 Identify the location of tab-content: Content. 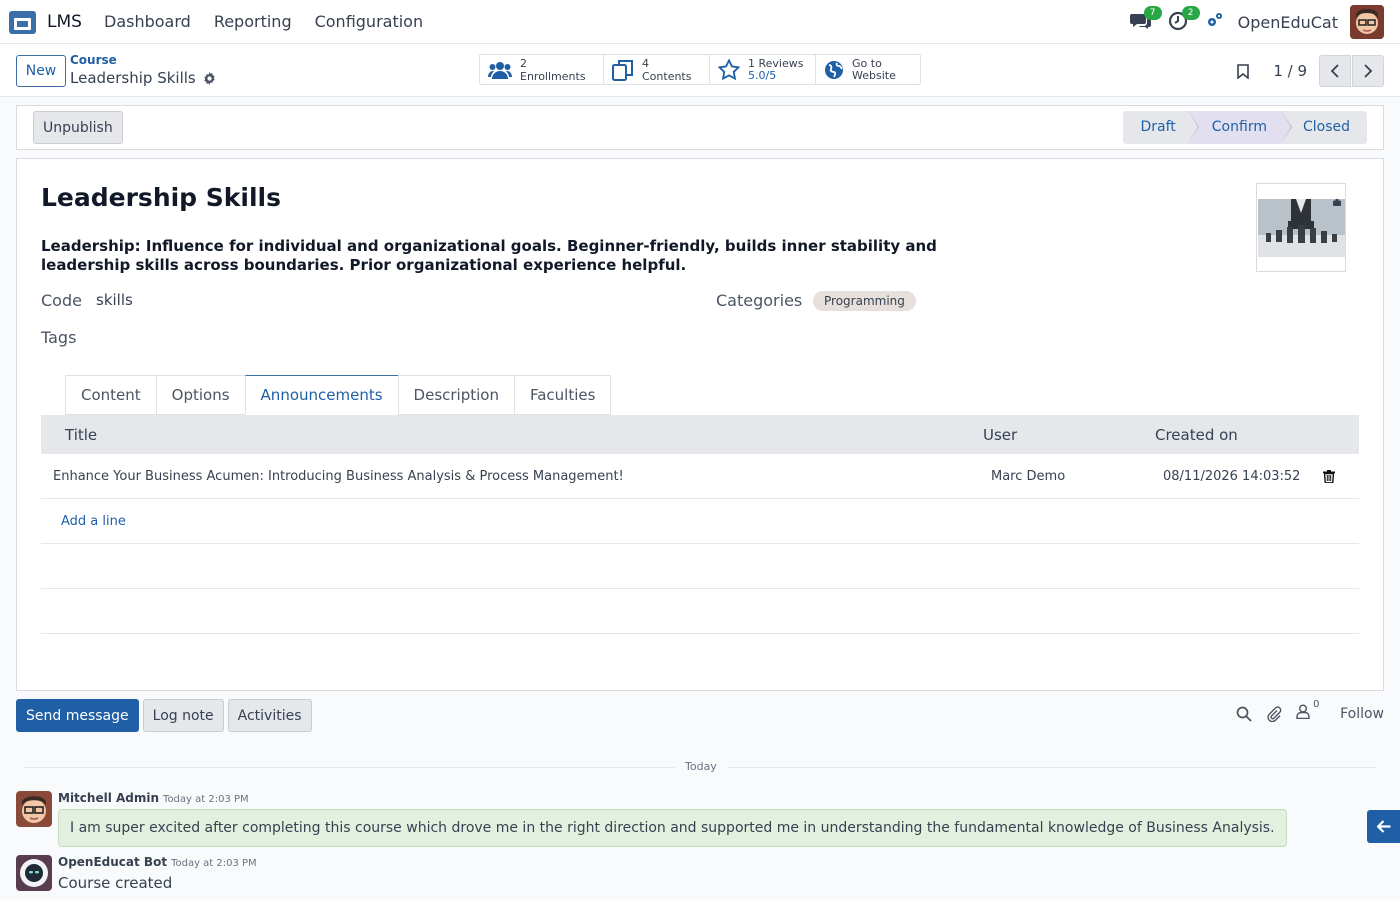
(110, 395).